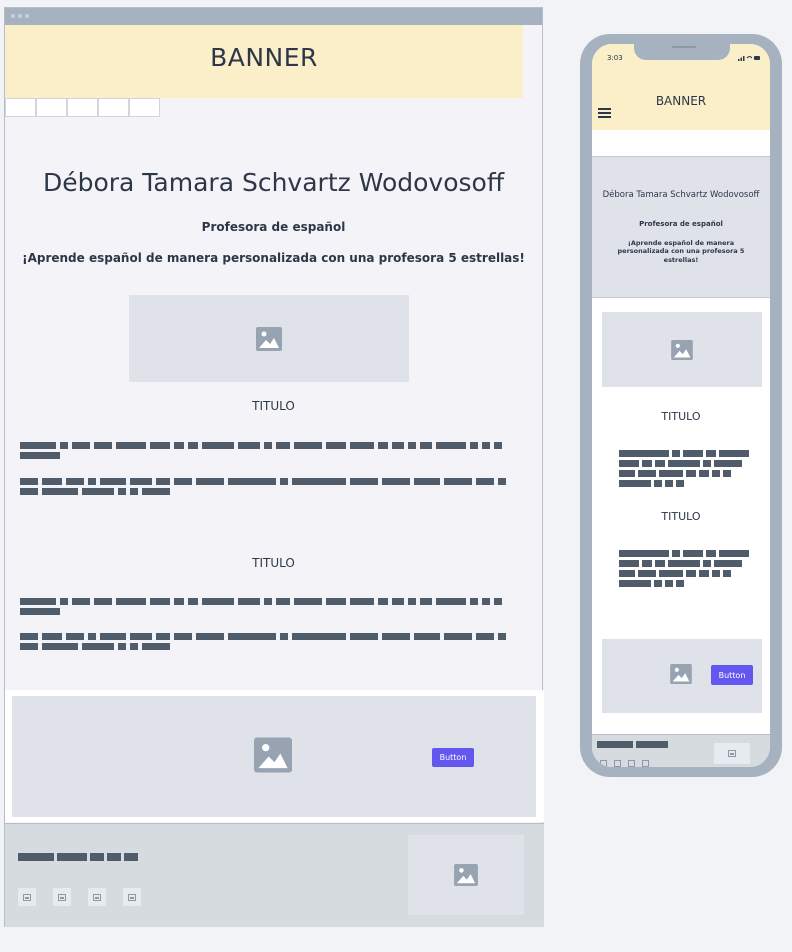 The height and width of the screenshot is (952, 792). I want to click on browser-title-bar, so click(273, 16).